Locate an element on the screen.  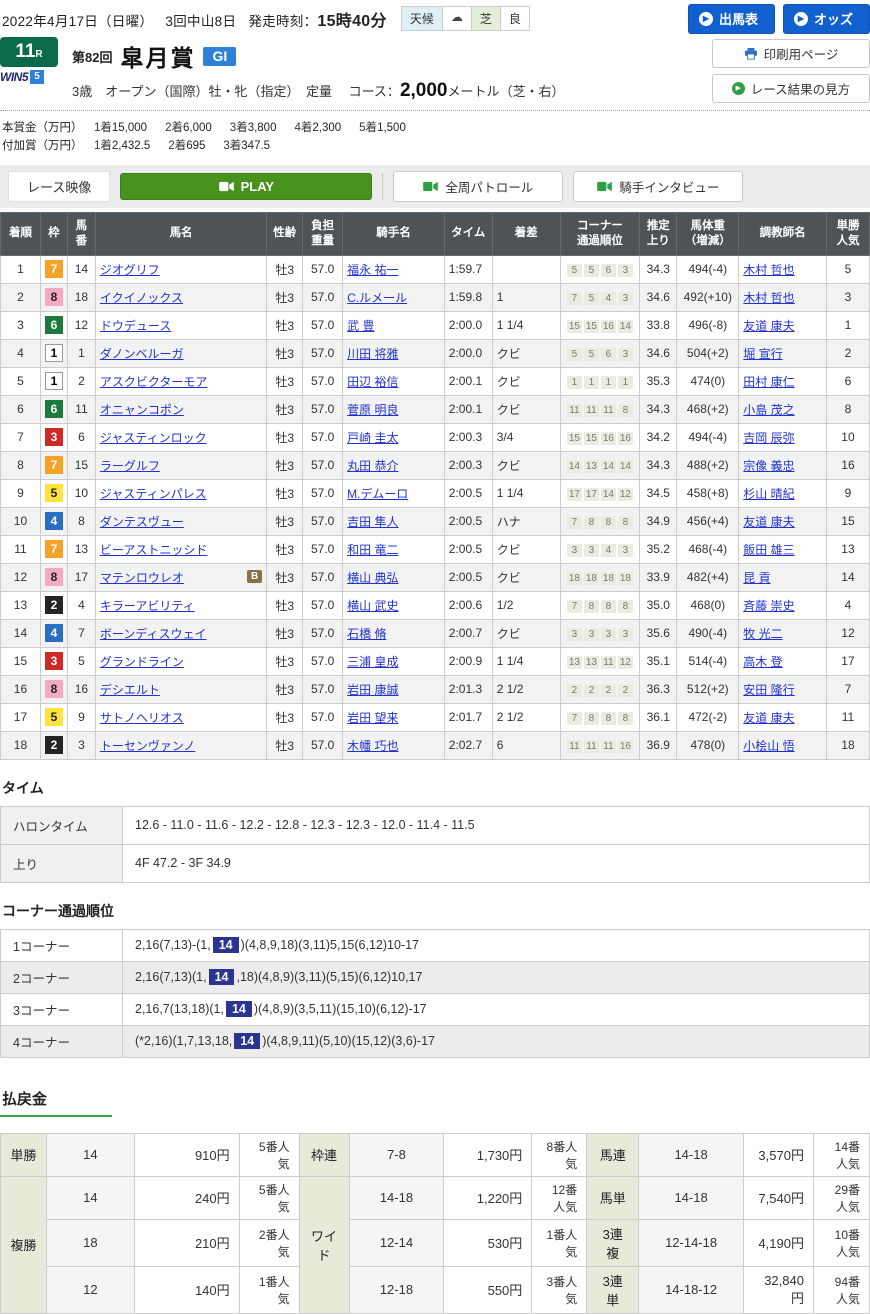
patrol-video-button: 全周パトロール is located at coordinates (478, 186).